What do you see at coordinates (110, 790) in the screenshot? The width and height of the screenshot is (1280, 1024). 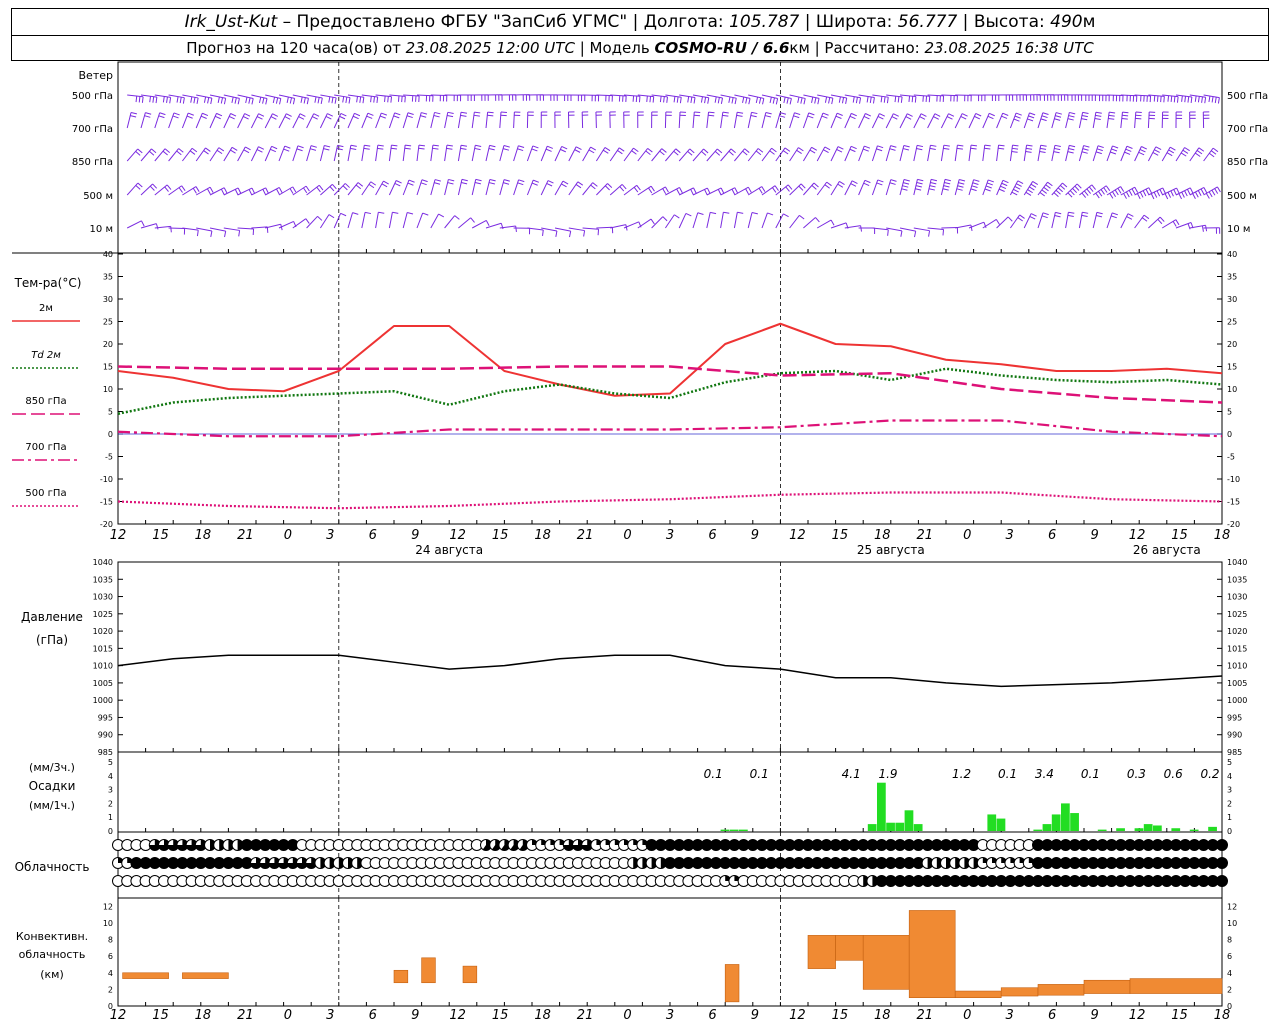 I see `precip-ytick-label: 3` at bounding box center [110, 790].